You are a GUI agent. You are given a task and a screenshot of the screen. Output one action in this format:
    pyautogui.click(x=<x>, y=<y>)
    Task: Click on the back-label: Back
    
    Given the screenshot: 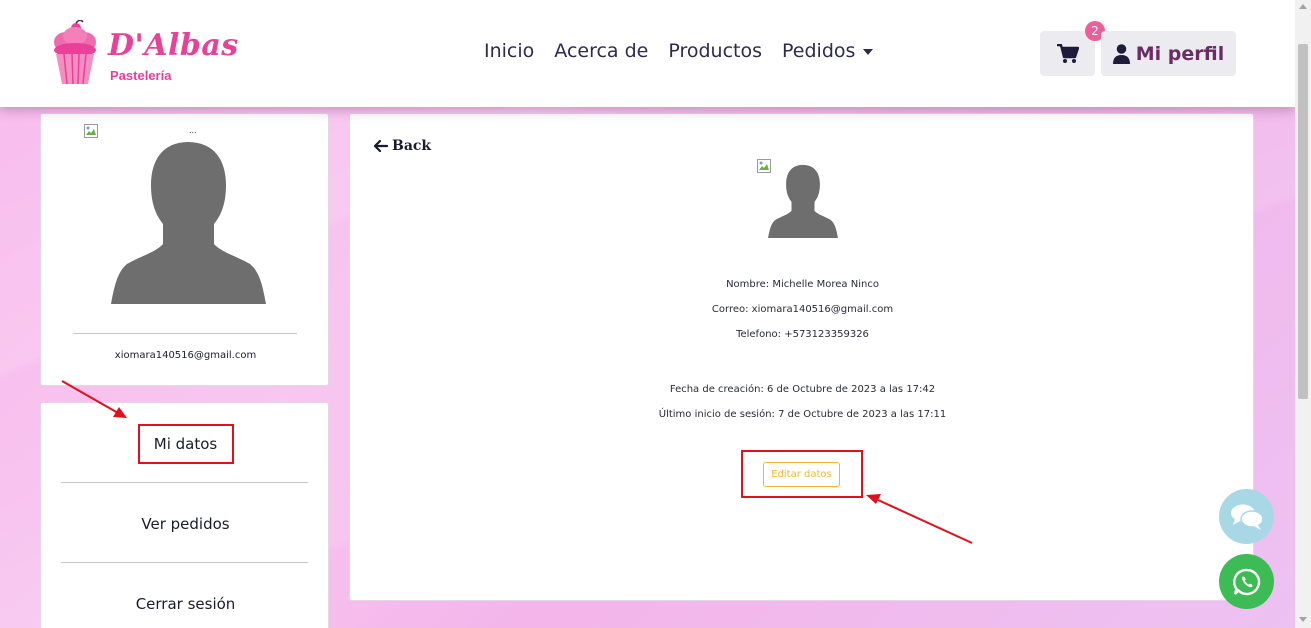 What is the action you would take?
    pyautogui.click(x=412, y=146)
    